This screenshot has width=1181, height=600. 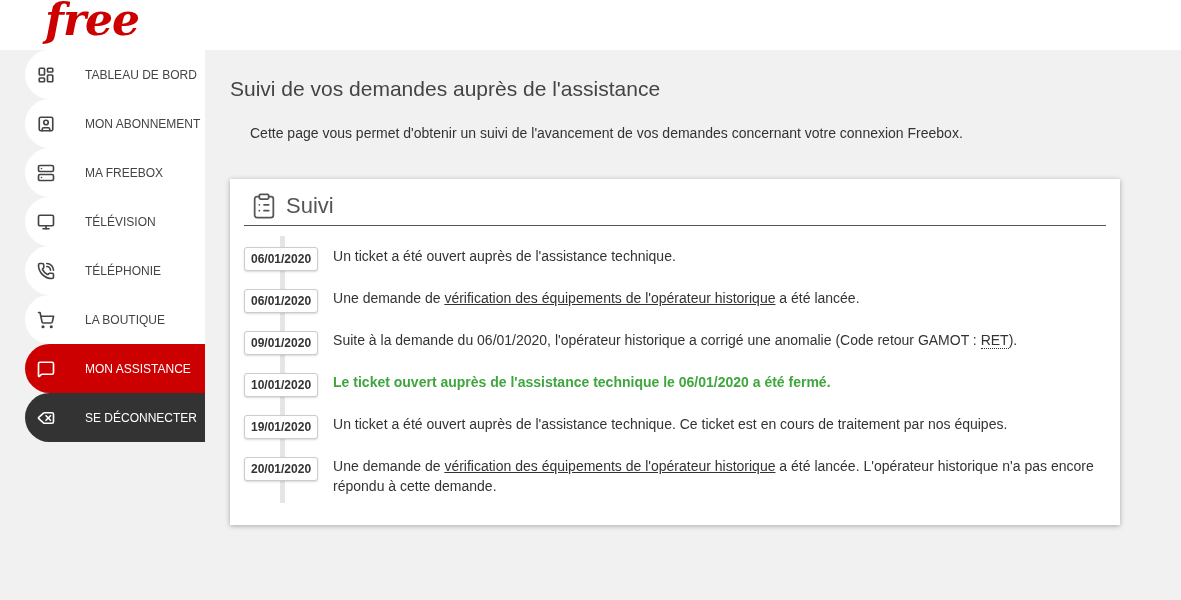 What do you see at coordinates (115, 221) in the screenshot?
I see `nav-item: TÉLÉVISION` at bounding box center [115, 221].